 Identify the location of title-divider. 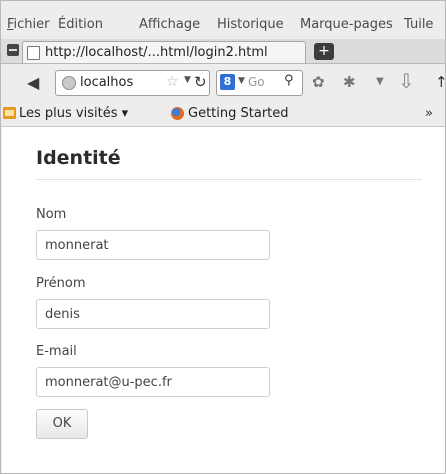
(229, 179).